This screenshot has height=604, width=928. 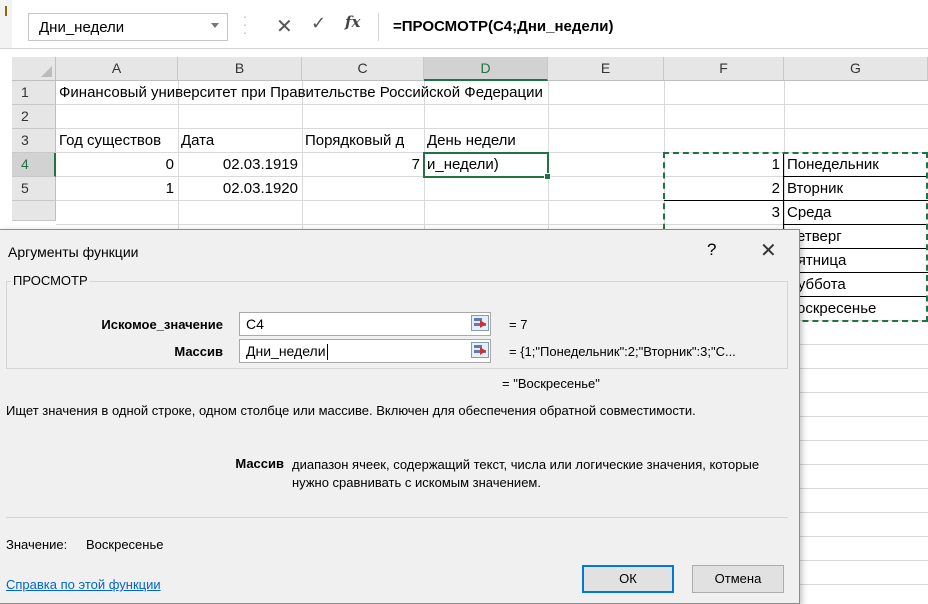 I want to click on column-header-f: F, so click(x=724, y=69).